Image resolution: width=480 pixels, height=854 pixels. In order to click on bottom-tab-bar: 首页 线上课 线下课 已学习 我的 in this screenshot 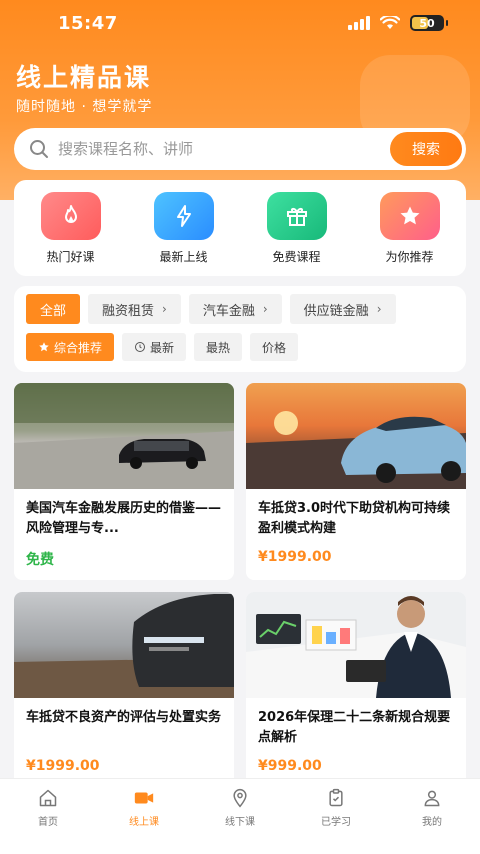, I will do `click(240, 816)`.